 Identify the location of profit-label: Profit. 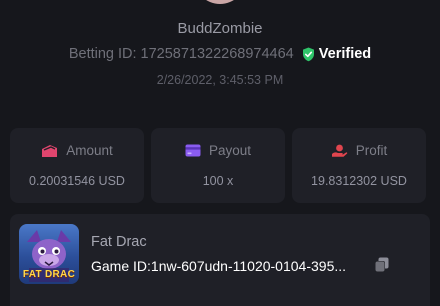
(371, 150).